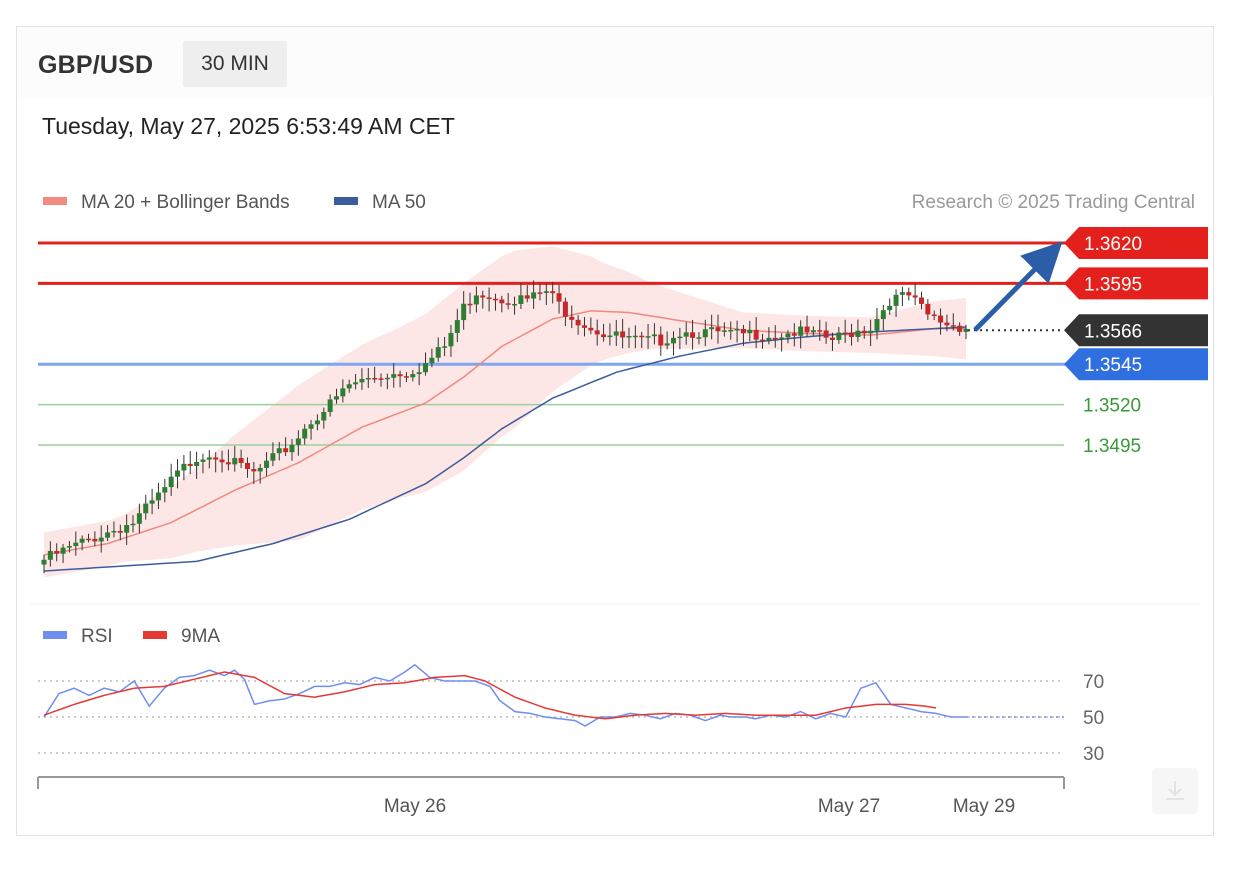  I want to click on level-labels: 1.3620 1.3595 1.3566 1.3545 1.3520 1.3495, so click(1136, 342).